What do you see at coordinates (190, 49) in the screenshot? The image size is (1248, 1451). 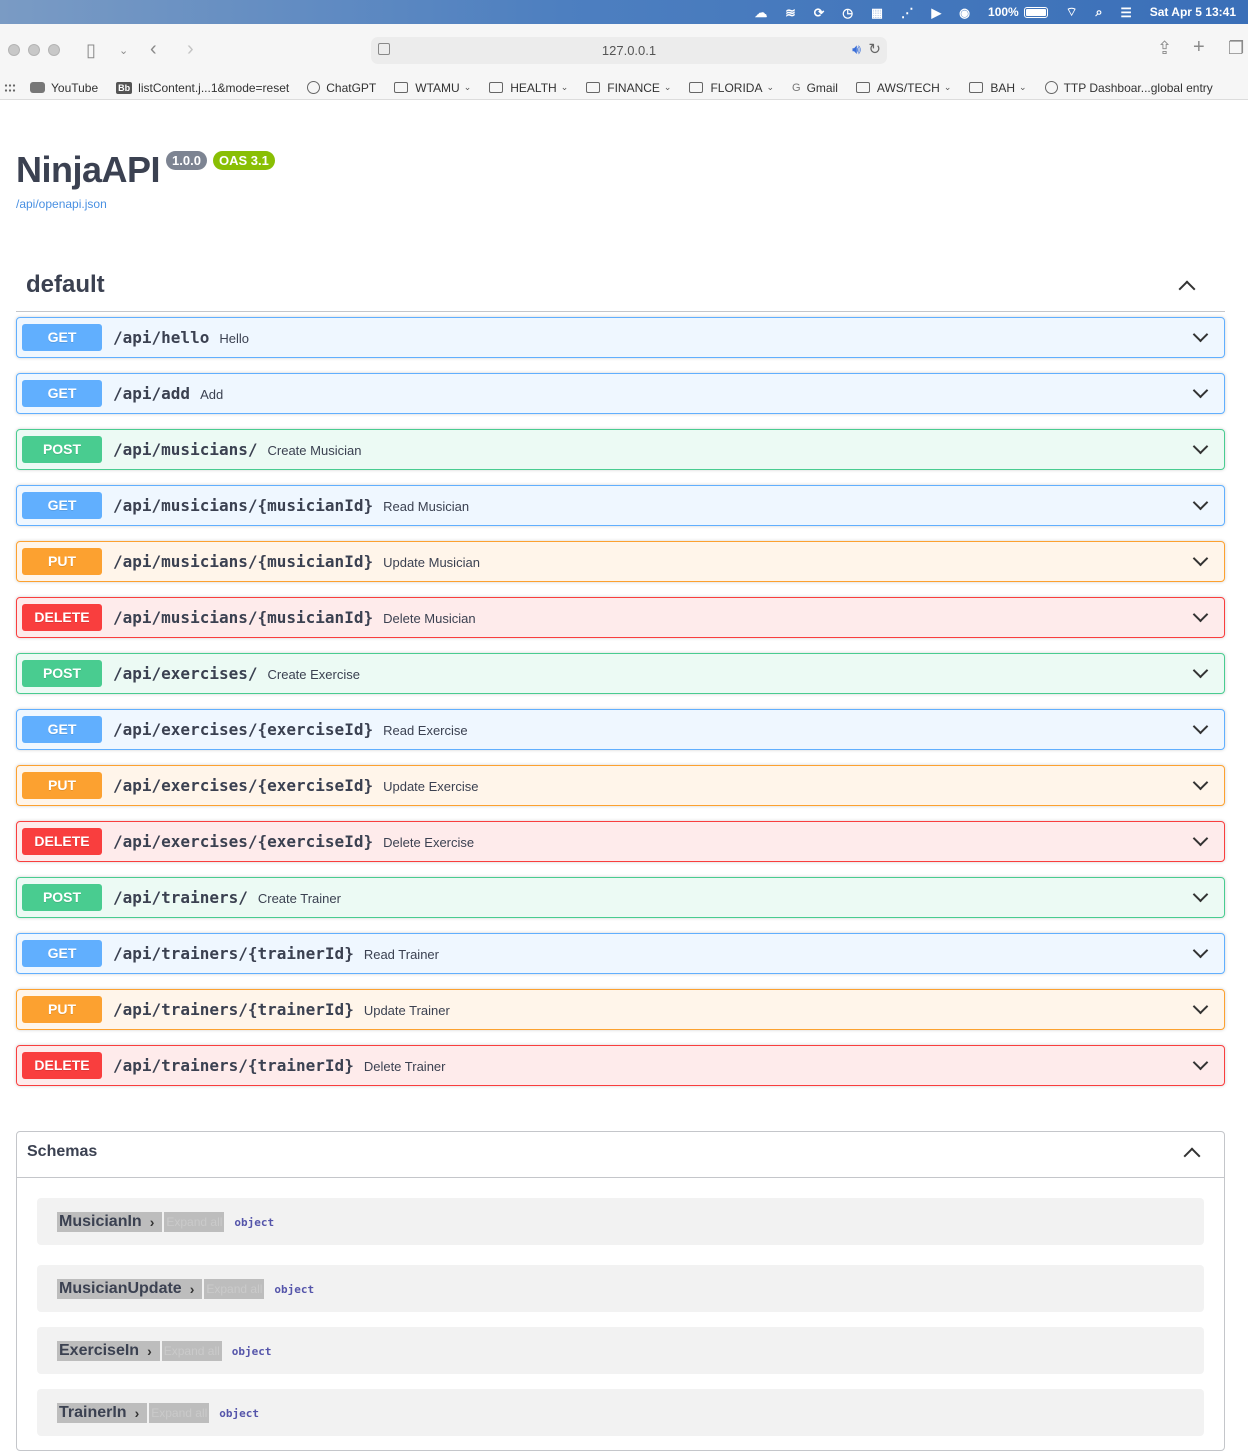 I see `forward-icon: ›` at bounding box center [190, 49].